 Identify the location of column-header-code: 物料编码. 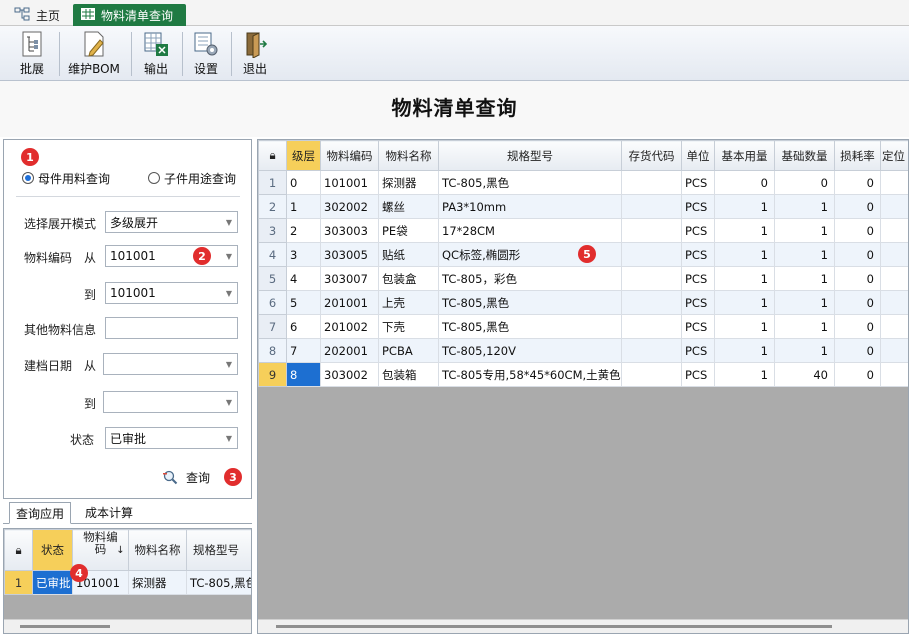
(349, 155).